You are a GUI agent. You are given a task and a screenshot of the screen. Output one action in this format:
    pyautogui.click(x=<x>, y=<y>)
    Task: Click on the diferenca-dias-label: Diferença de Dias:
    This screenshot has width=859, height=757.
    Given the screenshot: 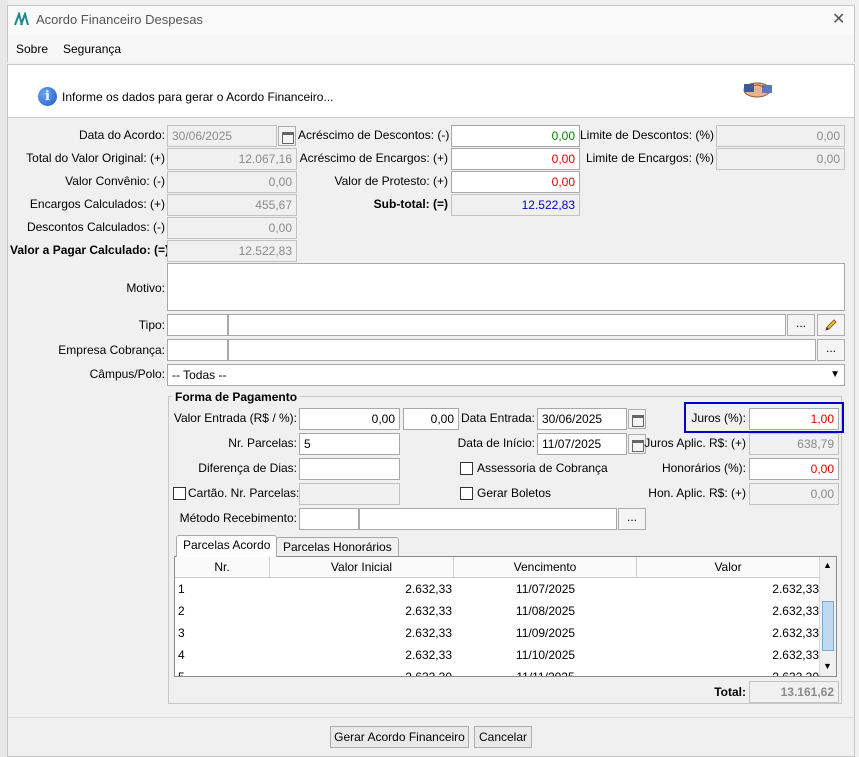 What is the action you would take?
    pyautogui.click(x=247, y=468)
    